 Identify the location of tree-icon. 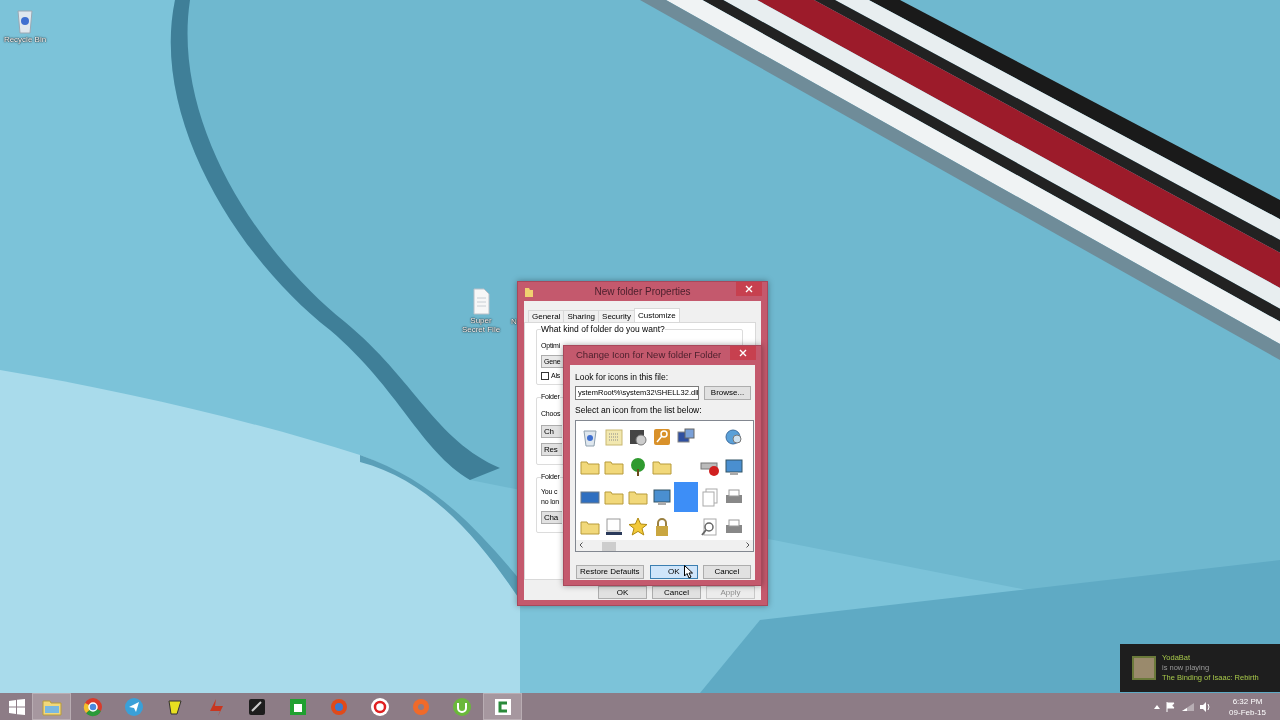
(638, 466).